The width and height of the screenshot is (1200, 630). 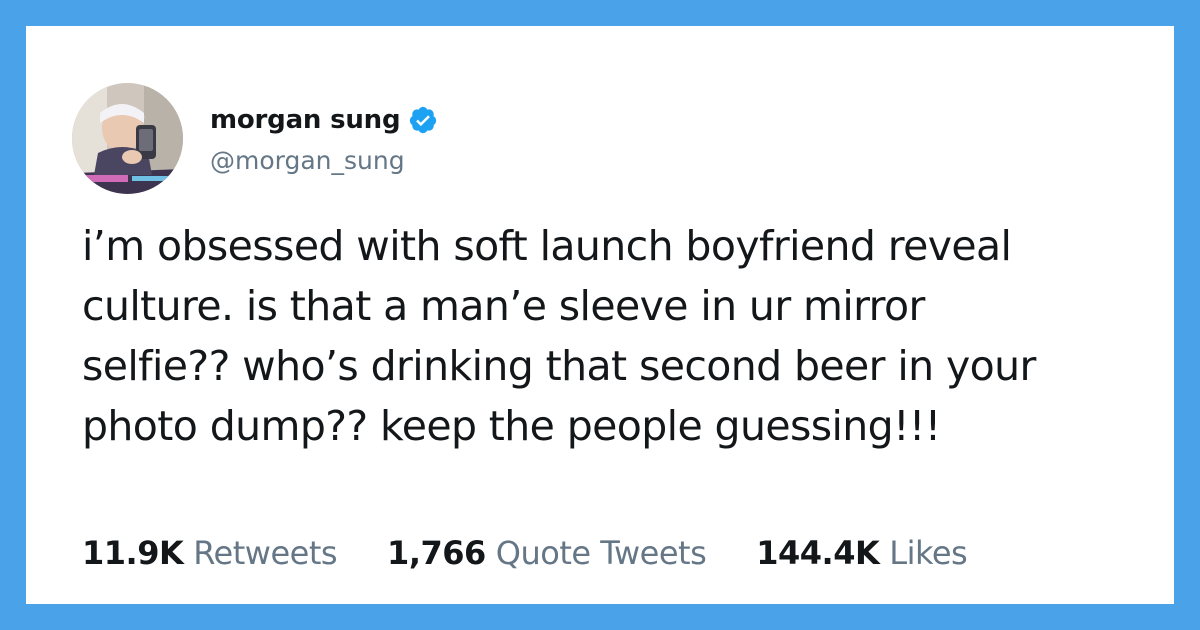 I want to click on verified-badge-icon, so click(x=423, y=120).